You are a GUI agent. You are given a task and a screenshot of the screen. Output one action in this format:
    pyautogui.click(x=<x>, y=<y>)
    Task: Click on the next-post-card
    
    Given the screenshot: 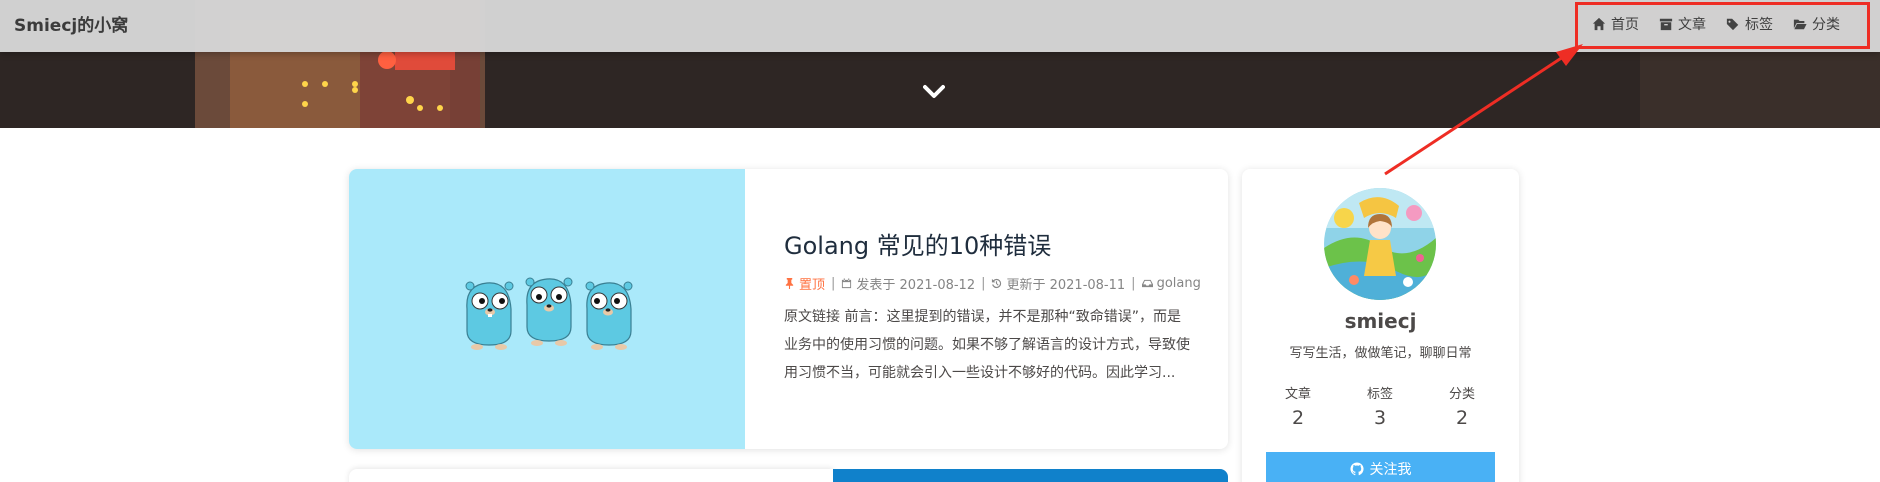 What is the action you would take?
    pyautogui.click(x=591, y=475)
    